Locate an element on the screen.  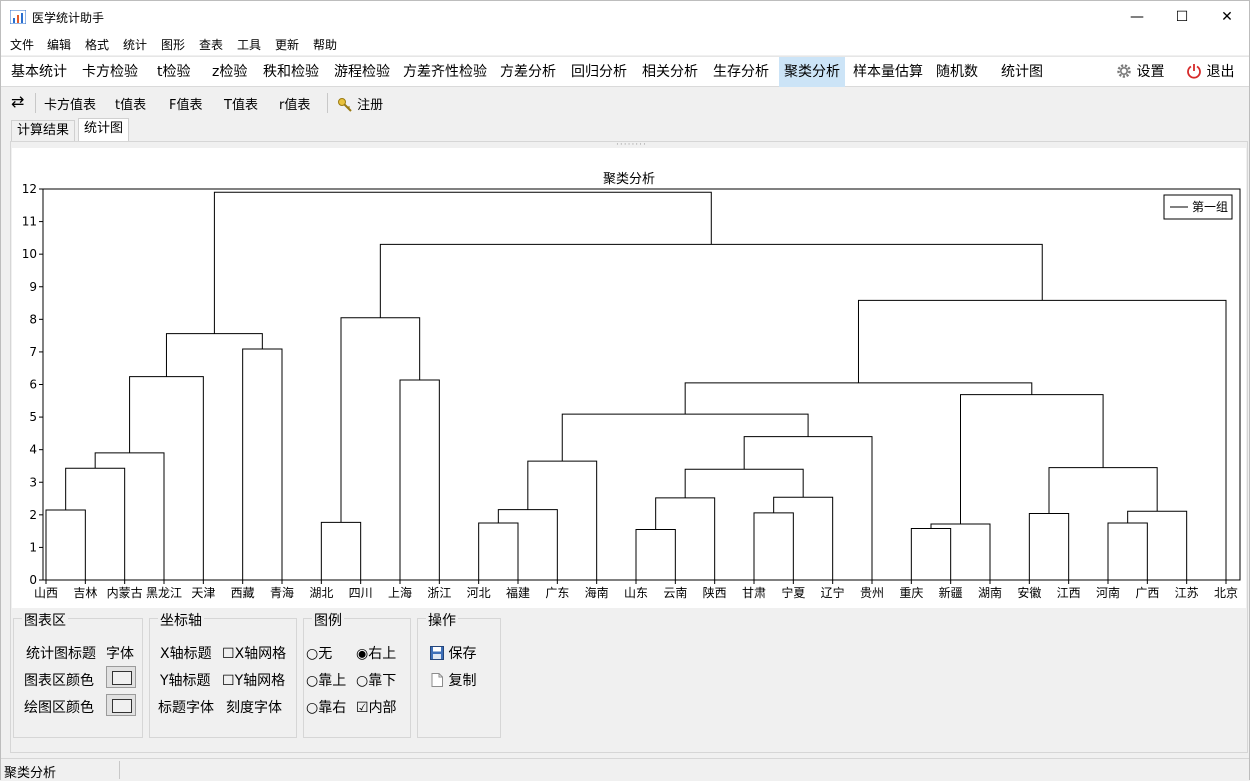
leaf-label: 河北 is located at coordinates (479, 593).